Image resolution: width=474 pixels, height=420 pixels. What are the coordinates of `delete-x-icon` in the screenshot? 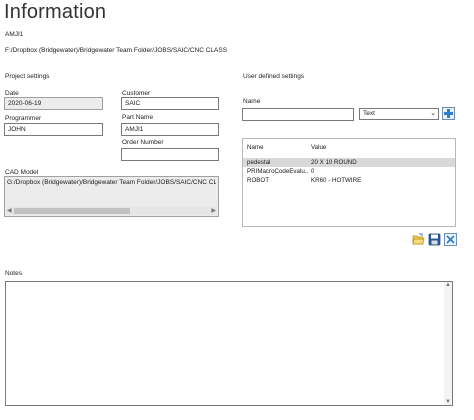 It's located at (450, 239).